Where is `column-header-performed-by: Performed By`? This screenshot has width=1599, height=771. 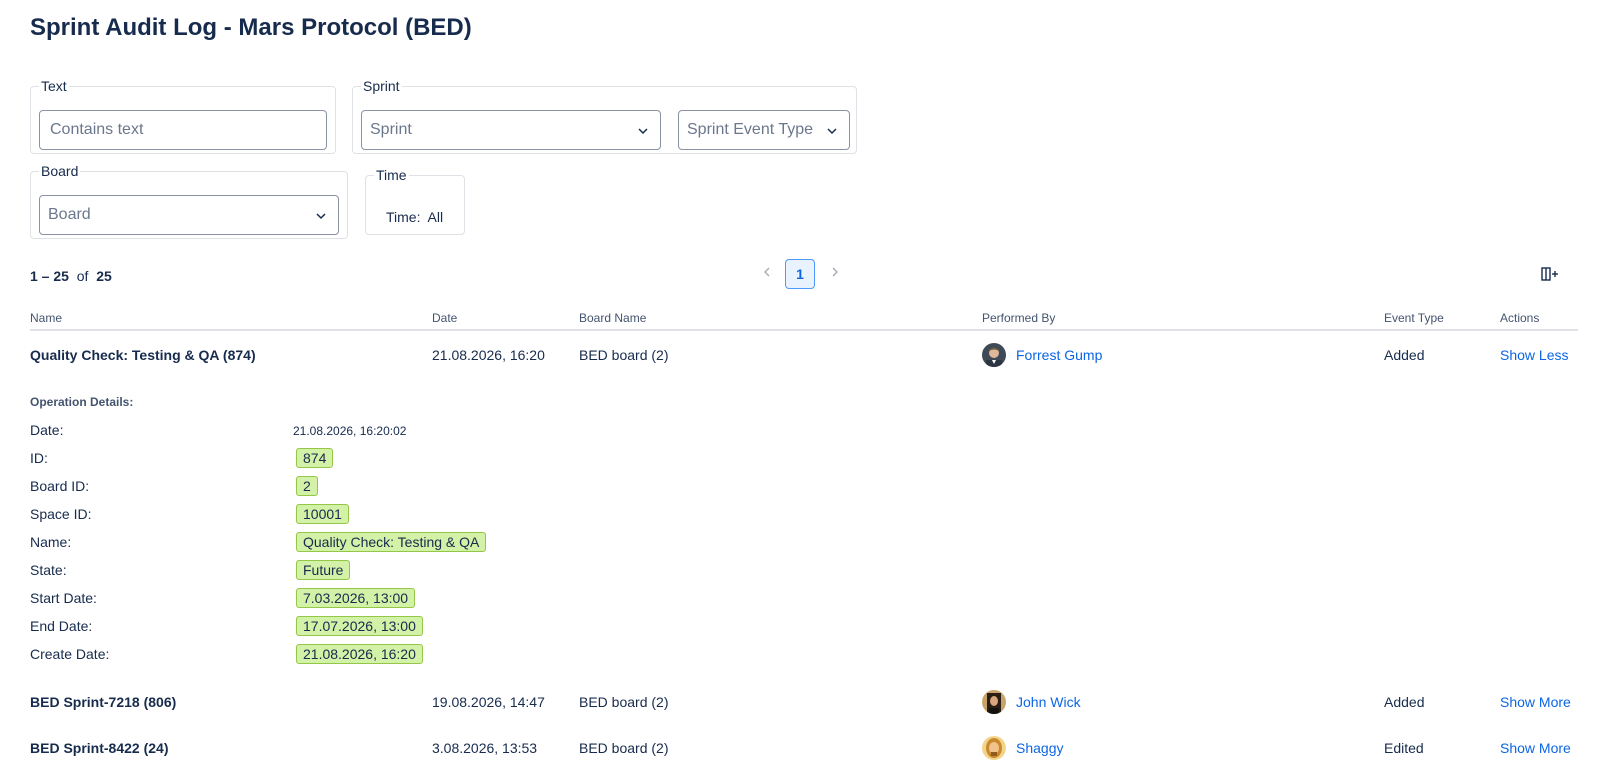
column-header-performed-by: Performed By is located at coordinates (1018, 318).